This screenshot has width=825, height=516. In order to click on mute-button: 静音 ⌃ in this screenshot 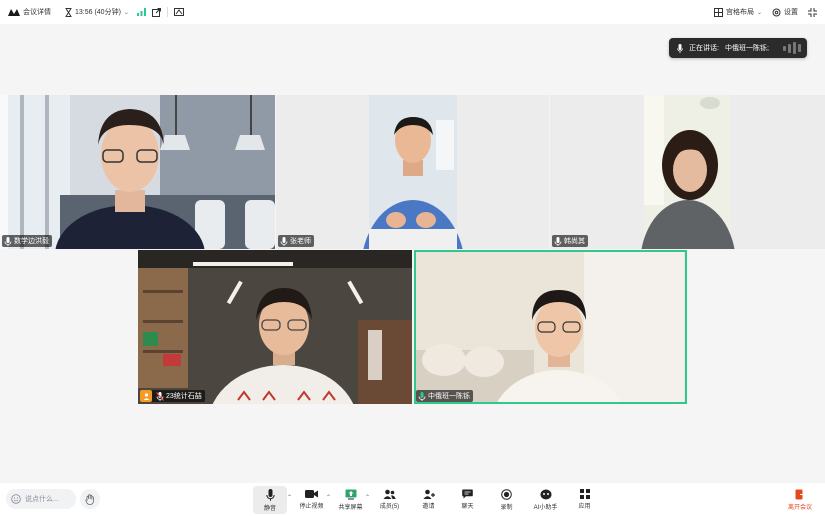, I will do `click(272, 500)`.